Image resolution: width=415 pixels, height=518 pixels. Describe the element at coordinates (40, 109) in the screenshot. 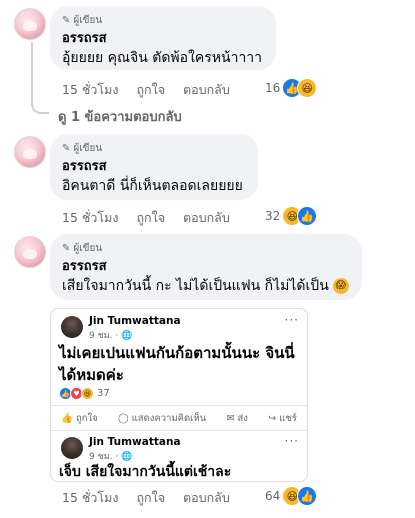

I see `thread-connector-curve` at that location.